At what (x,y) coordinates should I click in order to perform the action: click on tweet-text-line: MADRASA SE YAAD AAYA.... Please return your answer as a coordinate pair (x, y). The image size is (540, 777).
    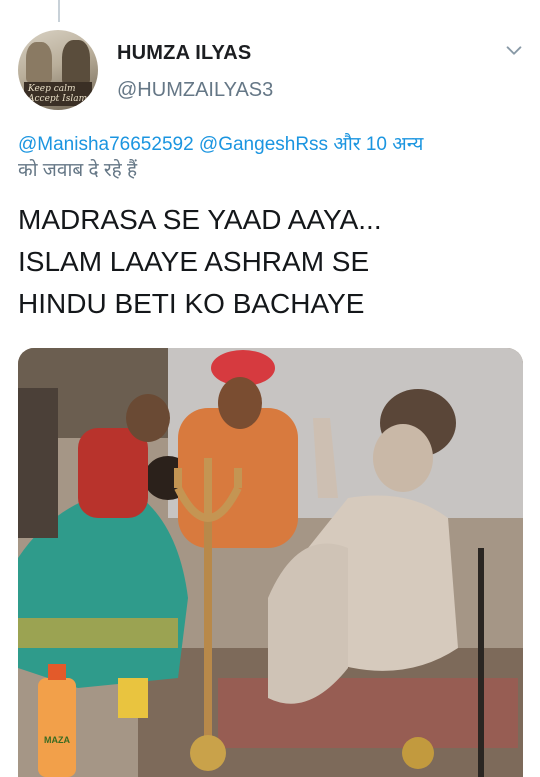
    Looking at the image, I should click on (200, 219).